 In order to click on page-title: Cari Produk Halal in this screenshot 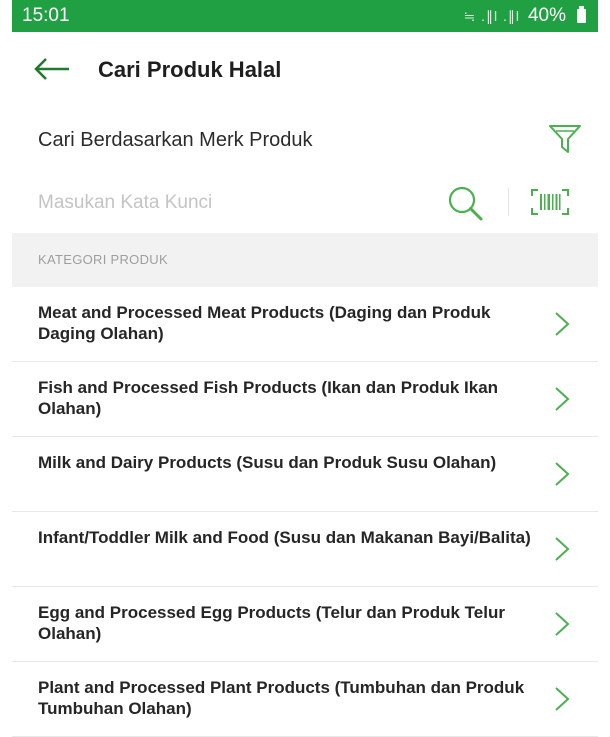, I will do `click(190, 69)`.